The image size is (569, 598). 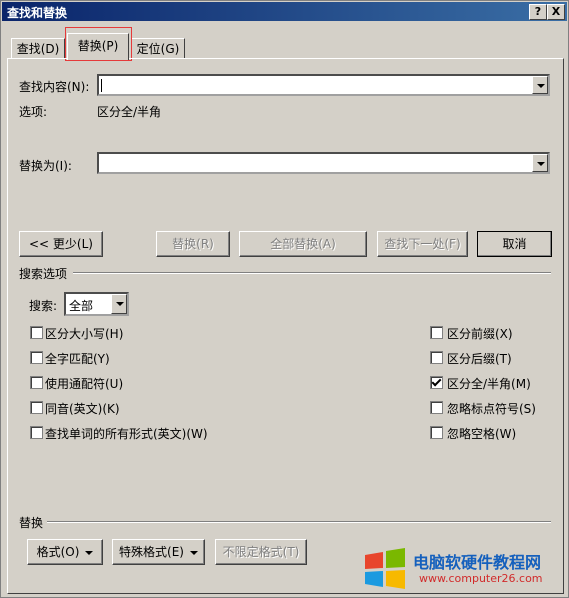 I want to click on tab-replace: 替换(P), so click(x=98, y=46).